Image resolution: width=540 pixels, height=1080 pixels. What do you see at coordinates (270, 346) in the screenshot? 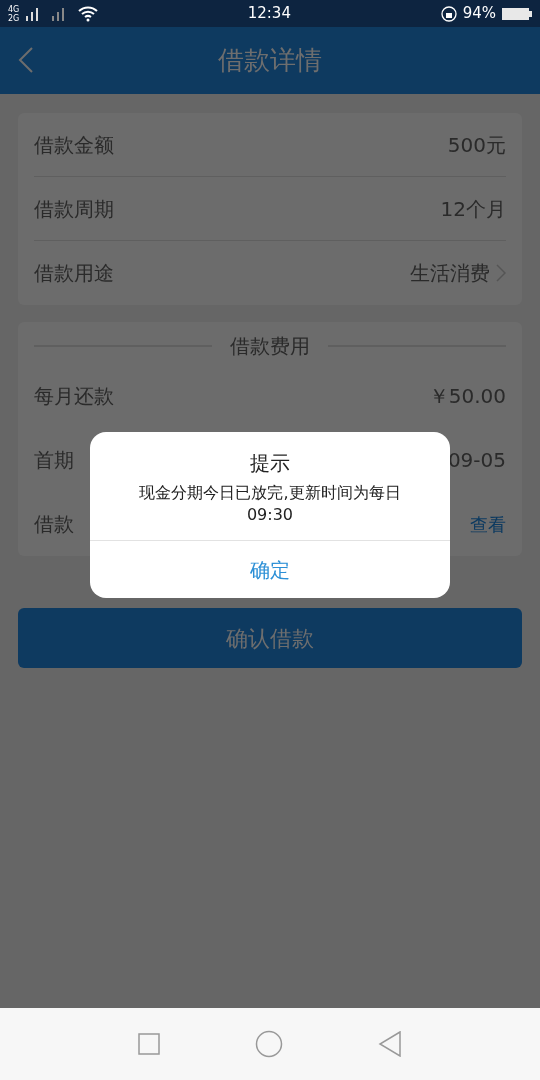
I see `section-title: 借款费用` at bounding box center [270, 346].